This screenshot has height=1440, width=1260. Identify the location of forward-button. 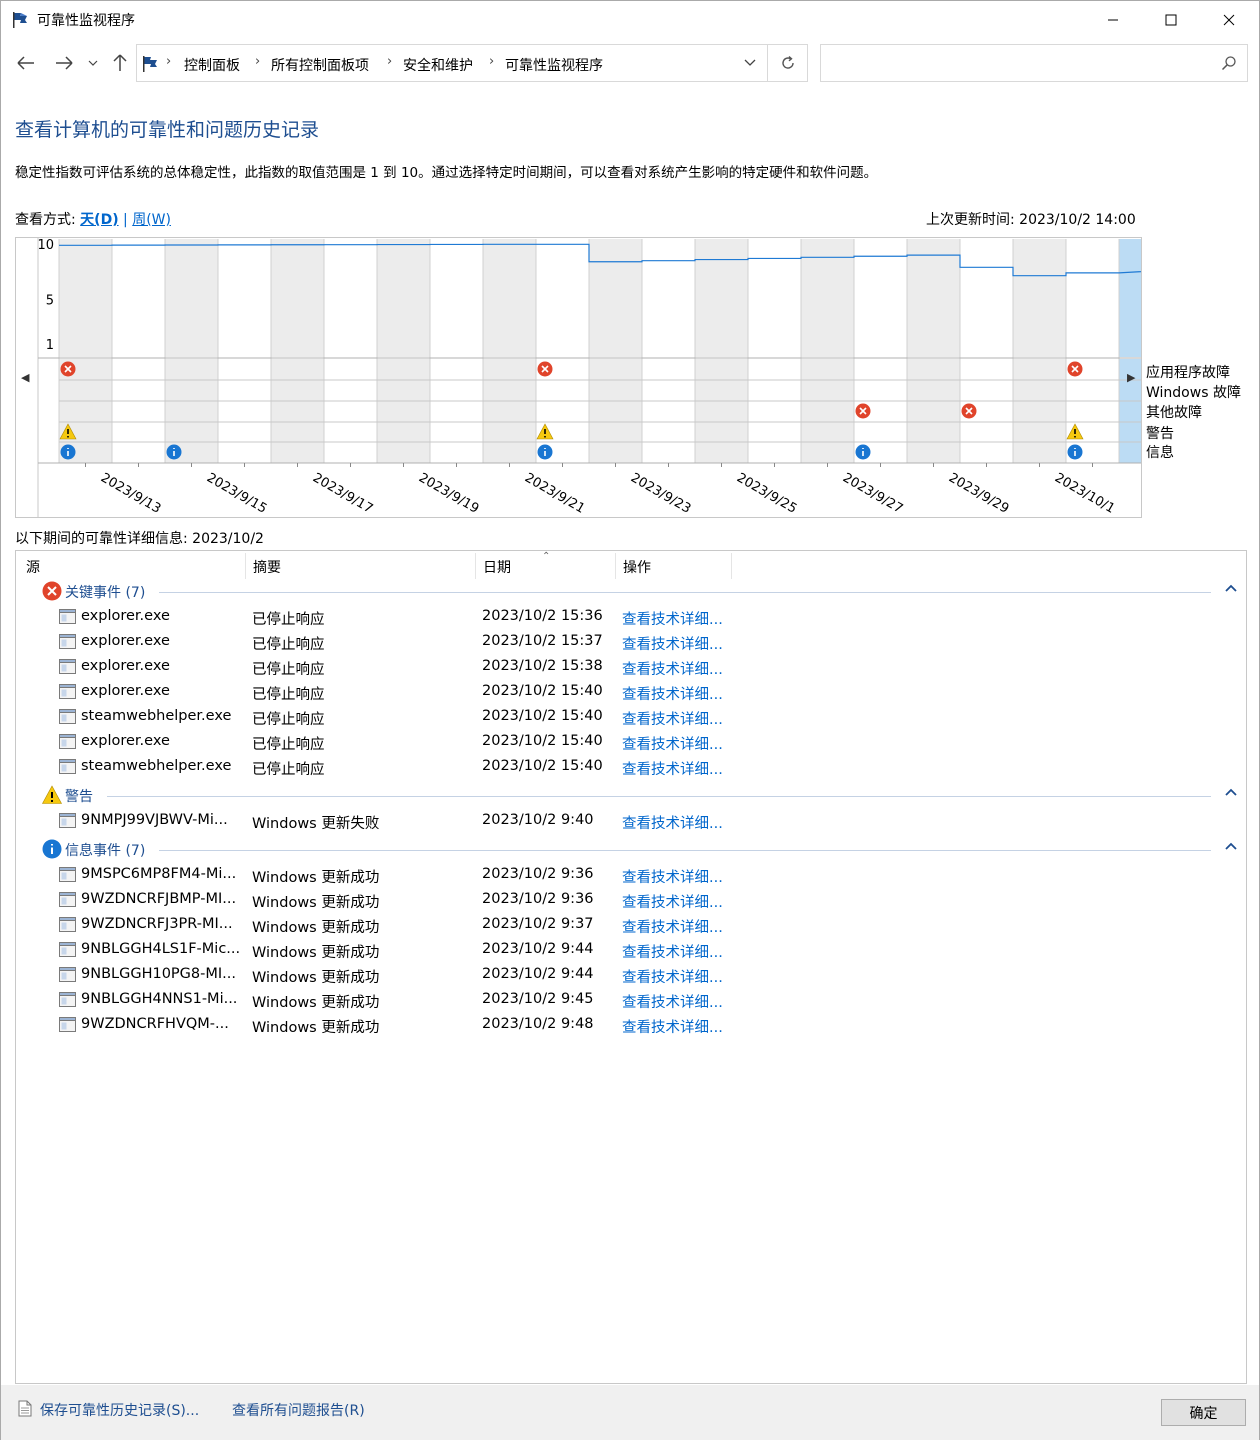
(64, 63).